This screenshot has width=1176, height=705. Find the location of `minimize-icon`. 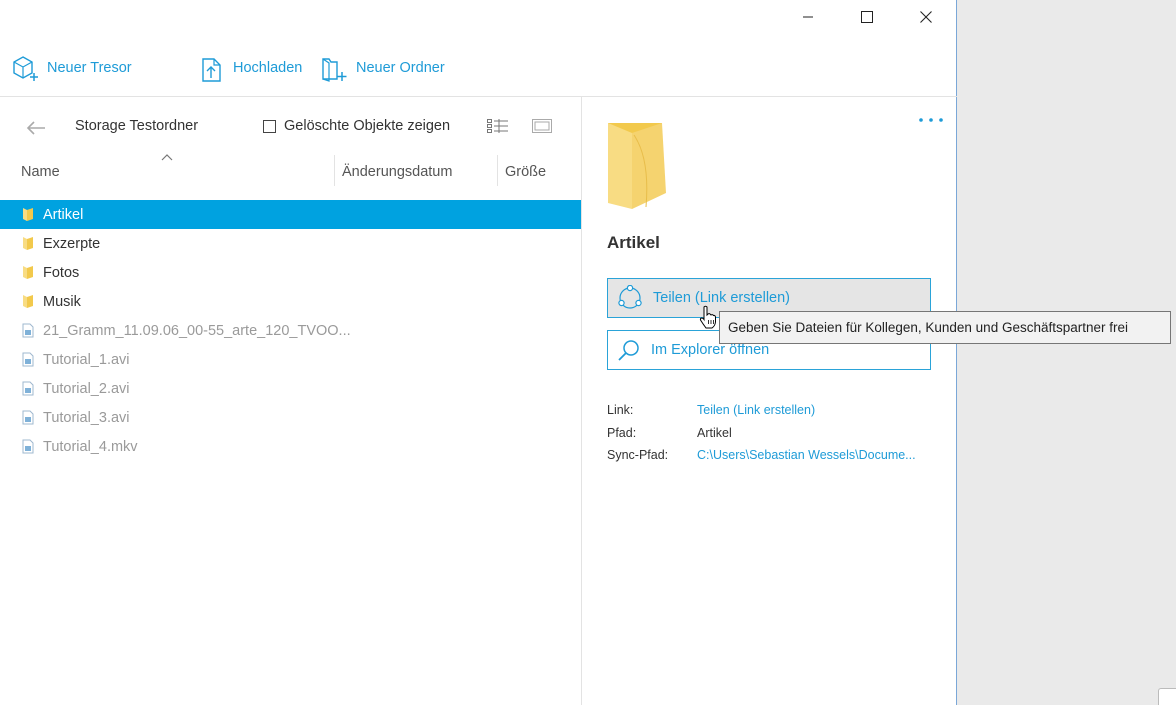

minimize-icon is located at coordinates (807, 17).